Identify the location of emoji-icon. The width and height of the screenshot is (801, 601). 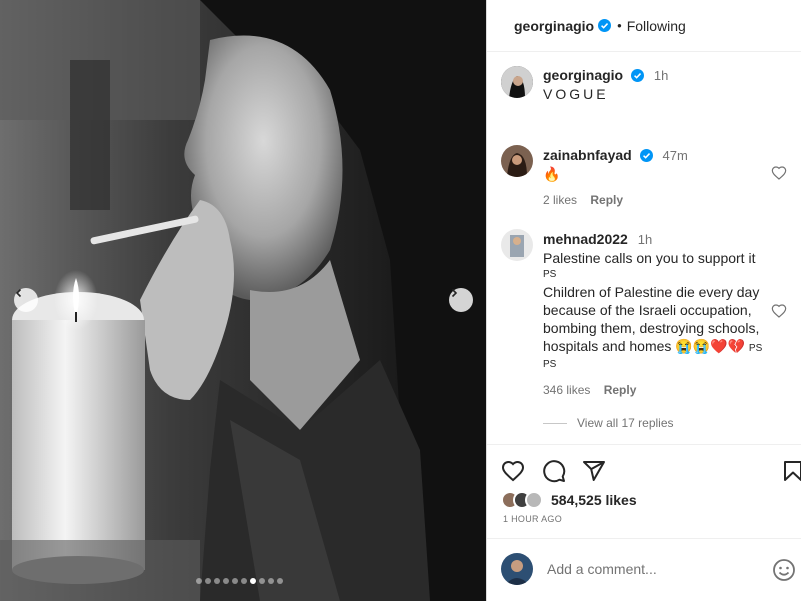
(784, 570).